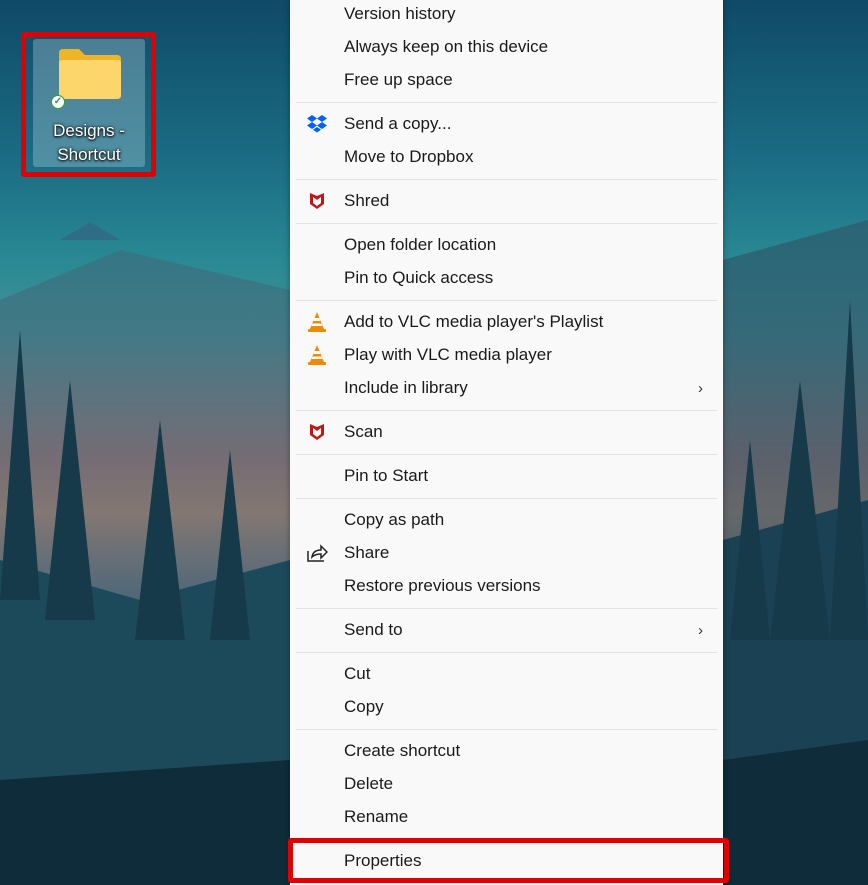 The height and width of the screenshot is (885, 868). What do you see at coordinates (442, 585) in the screenshot?
I see `menu-item-label: Restore previous versions` at bounding box center [442, 585].